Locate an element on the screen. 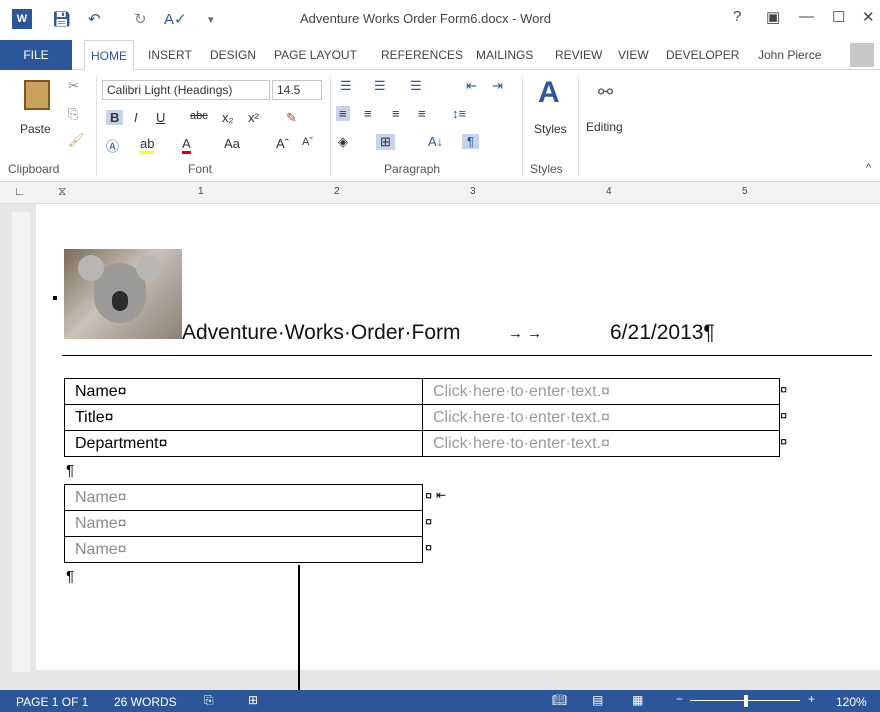  page-count: PAGE 1 OF 1 is located at coordinates (52, 702).